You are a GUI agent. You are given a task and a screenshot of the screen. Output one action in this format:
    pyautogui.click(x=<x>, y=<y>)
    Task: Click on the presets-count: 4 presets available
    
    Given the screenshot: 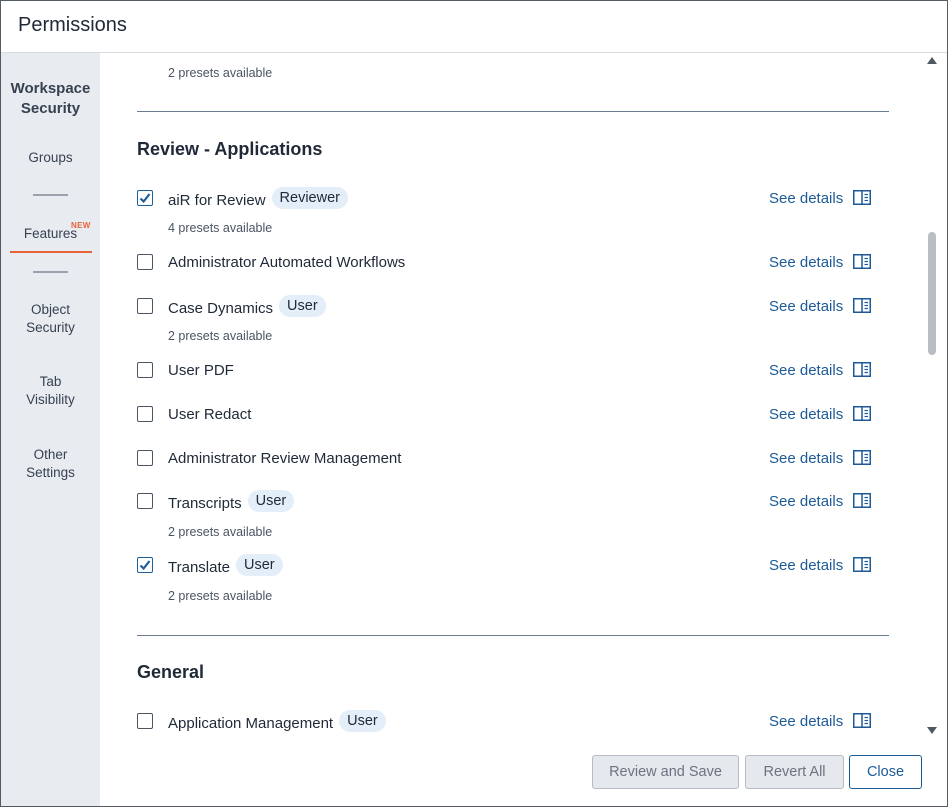 What is the action you would take?
    pyautogui.click(x=220, y=228)
    